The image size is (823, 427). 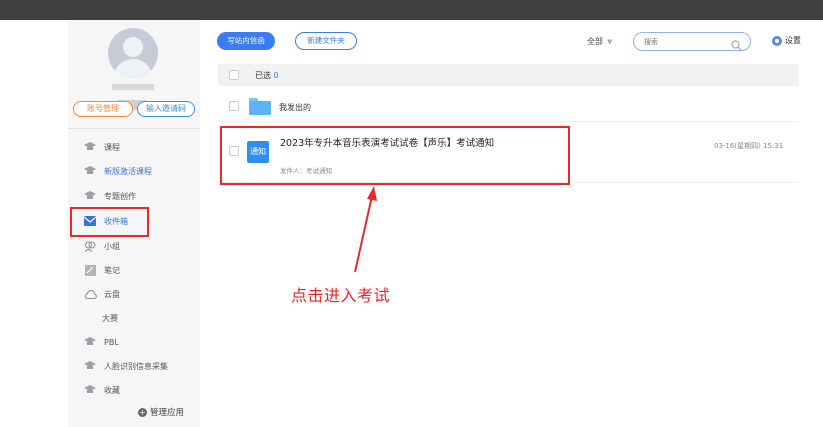 I want to click on annotation-arrow, so click(x=365, y=229).